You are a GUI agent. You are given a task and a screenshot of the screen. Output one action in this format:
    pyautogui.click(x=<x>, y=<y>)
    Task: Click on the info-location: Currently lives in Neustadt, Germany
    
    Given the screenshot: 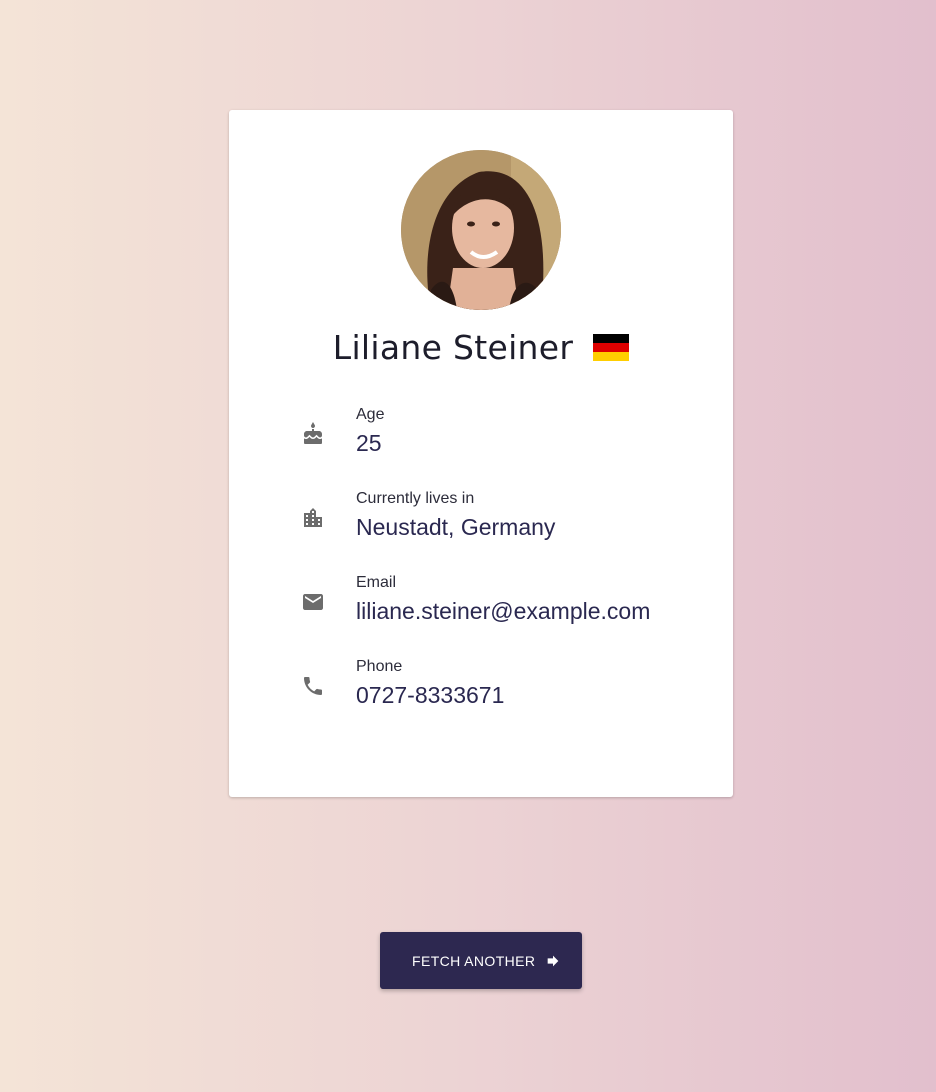 What is the action you would take?
    pyautogui.click(x=481, y=520)
    